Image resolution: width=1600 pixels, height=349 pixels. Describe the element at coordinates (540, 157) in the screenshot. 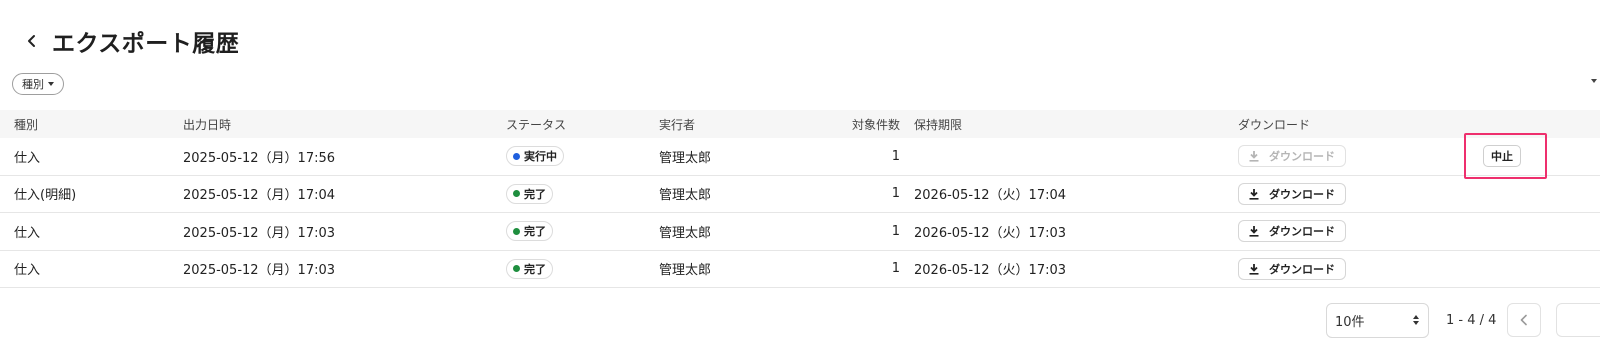

I see `status-label: 実行中` at that location.